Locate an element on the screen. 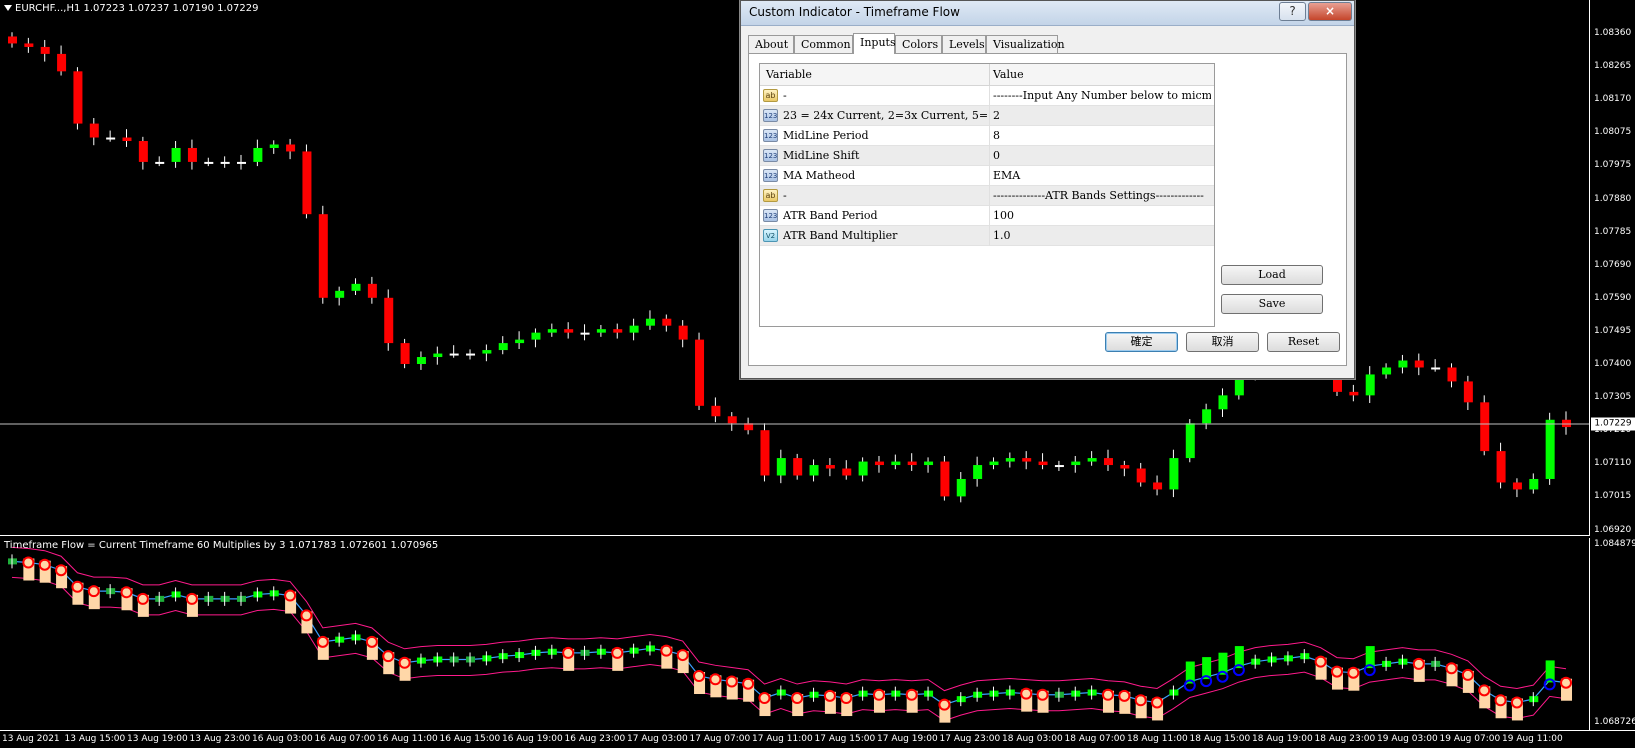 This screenshot has height=748, width=1635. input-row: 123 MidLine Period 8 is located at coordinates (987, 136).